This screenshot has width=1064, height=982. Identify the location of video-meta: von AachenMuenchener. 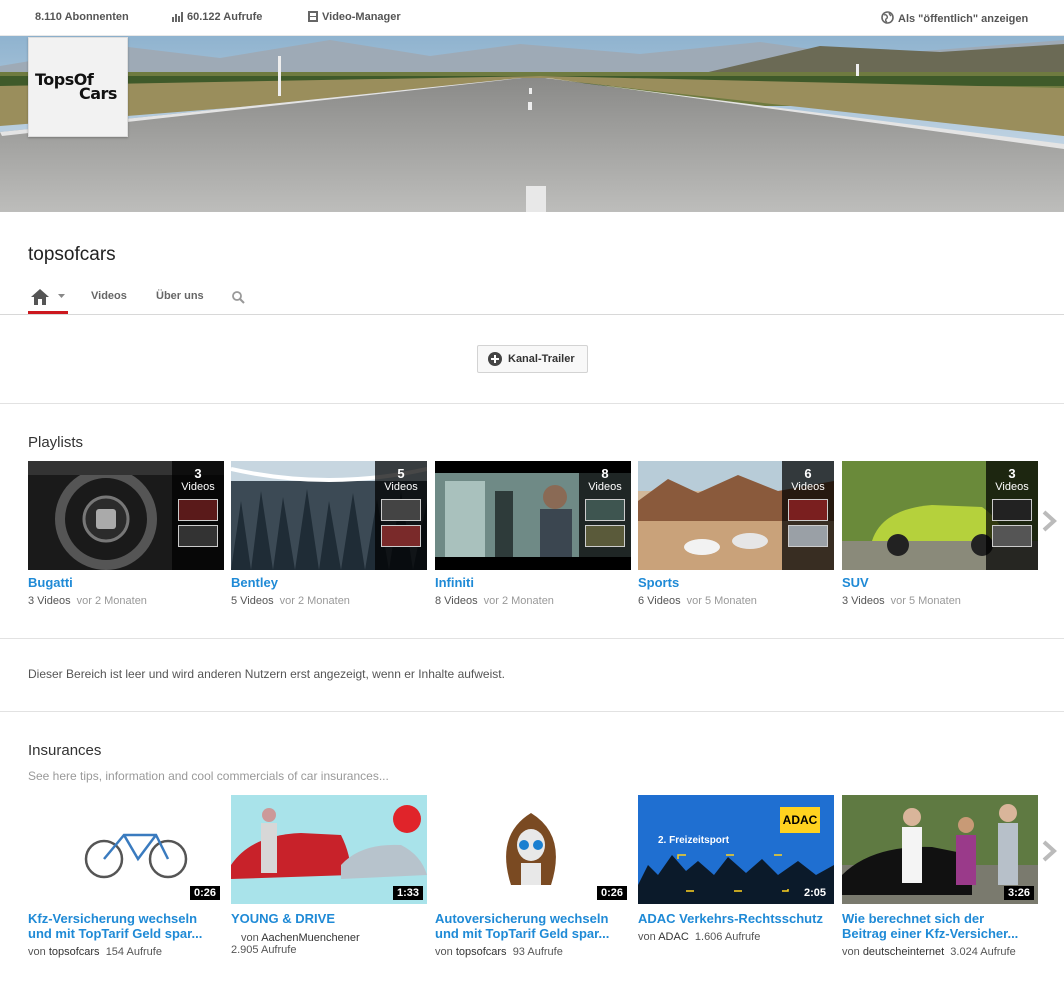
(300, 938).